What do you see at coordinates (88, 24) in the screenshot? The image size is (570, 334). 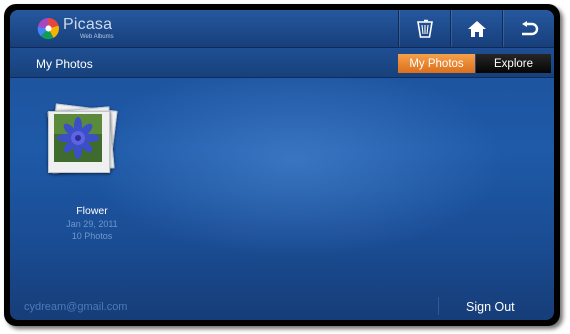 I see `app-name: Picasa` at bounding box center [88, 24].